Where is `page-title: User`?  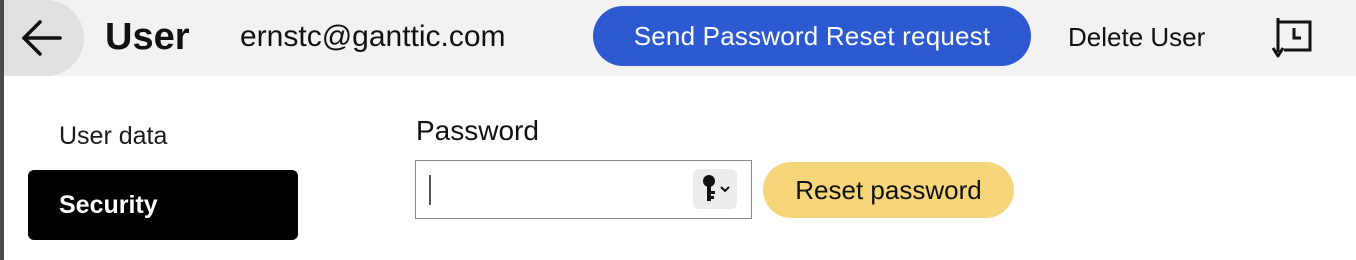 page-title: User is located at coordinates (147, 37).